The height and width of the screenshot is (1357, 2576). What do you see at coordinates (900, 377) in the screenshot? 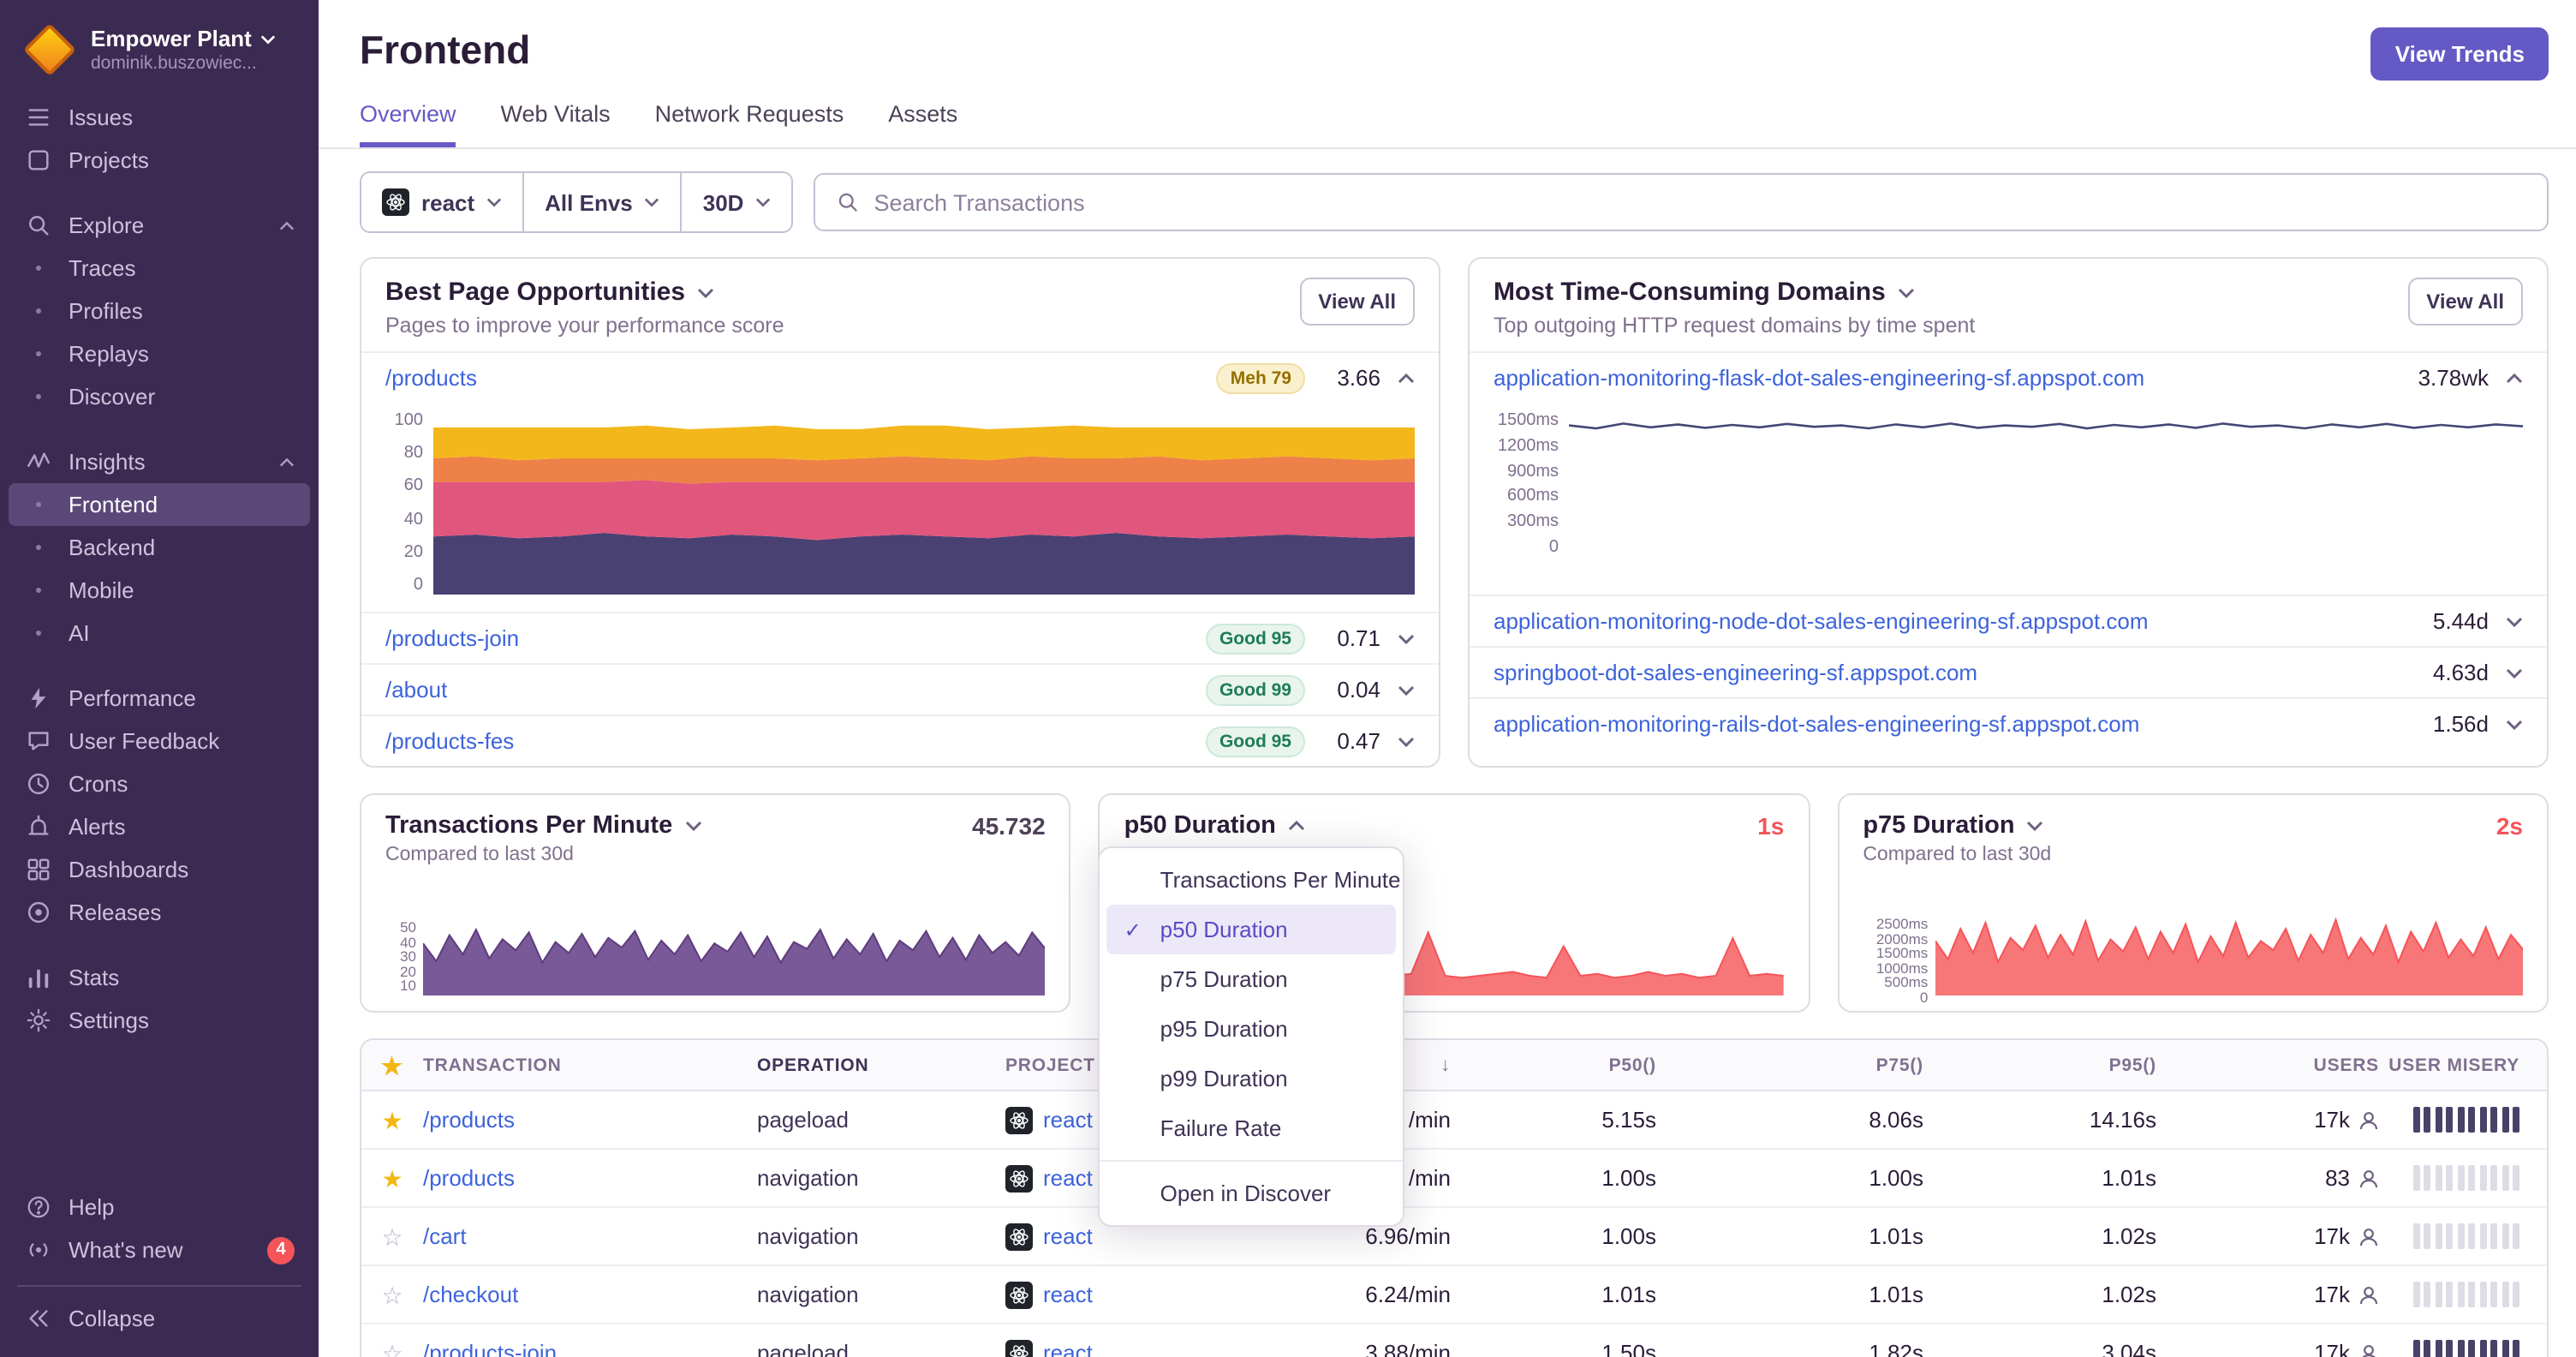
I see `page-row: /products Meh 79 3.66` at bounding box center [900, 377].